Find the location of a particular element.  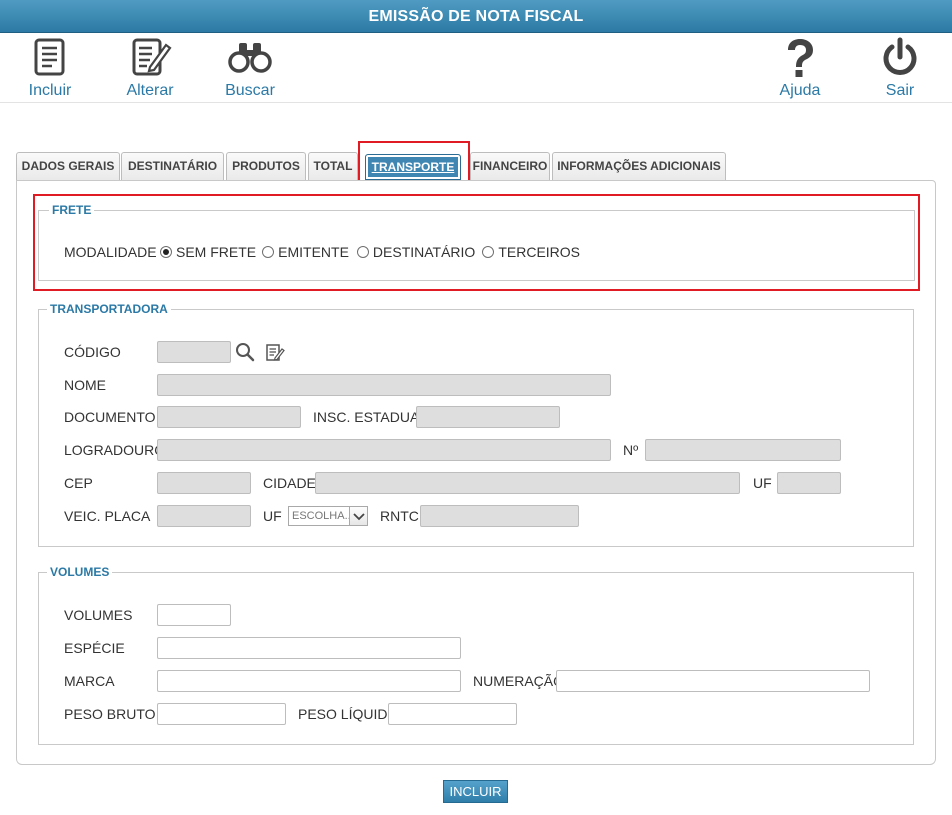

tab-transporte: TRANSPORTE is located at coordinates (413, 167).